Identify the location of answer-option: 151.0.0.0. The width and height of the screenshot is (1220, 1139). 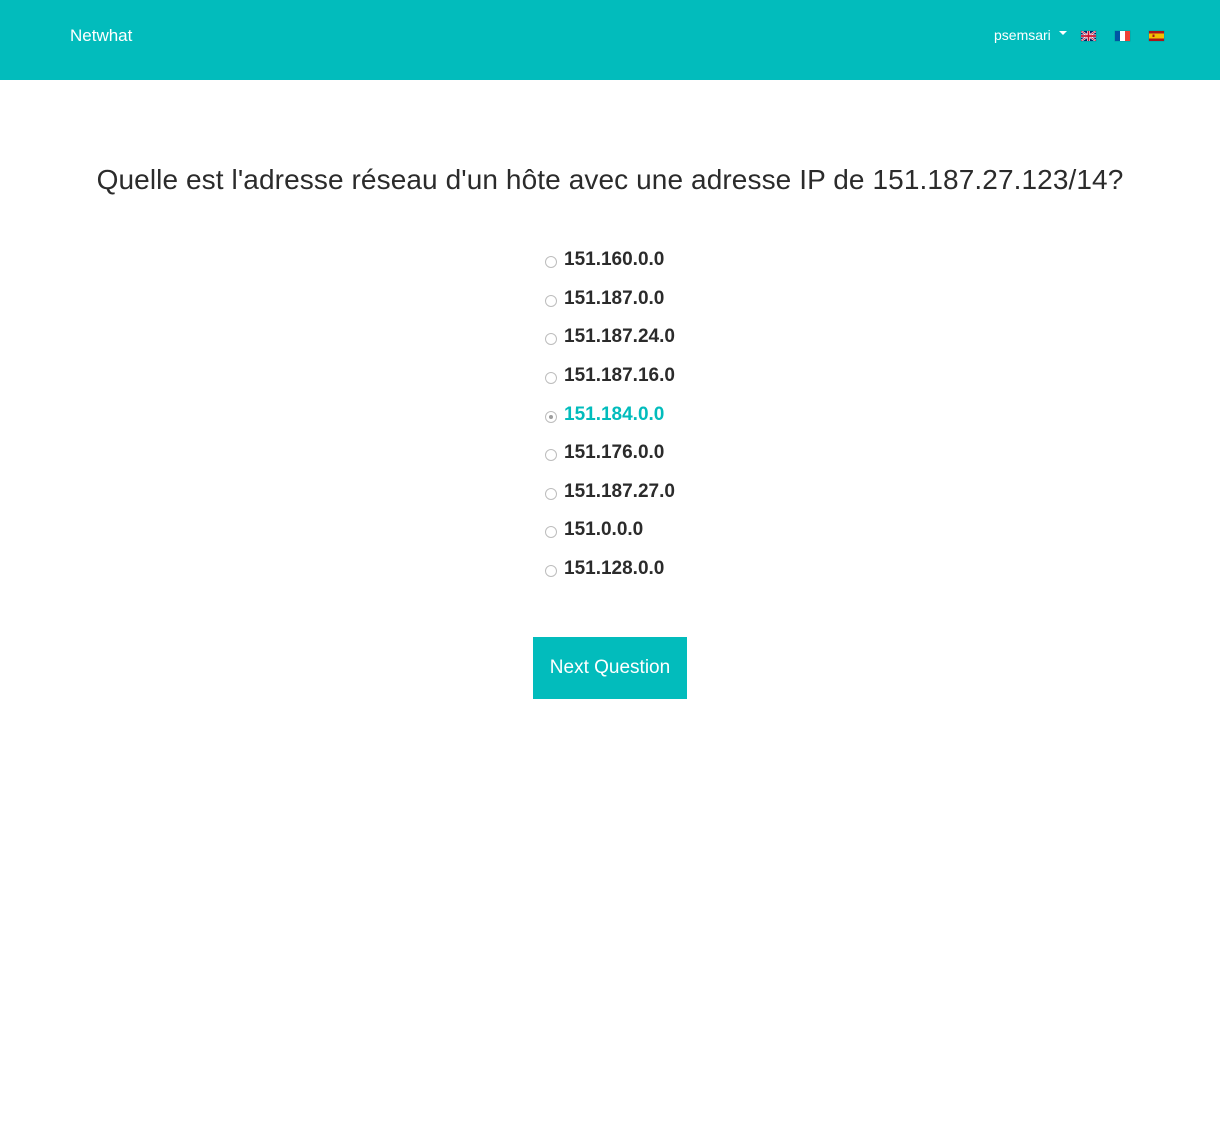
(610, 530).